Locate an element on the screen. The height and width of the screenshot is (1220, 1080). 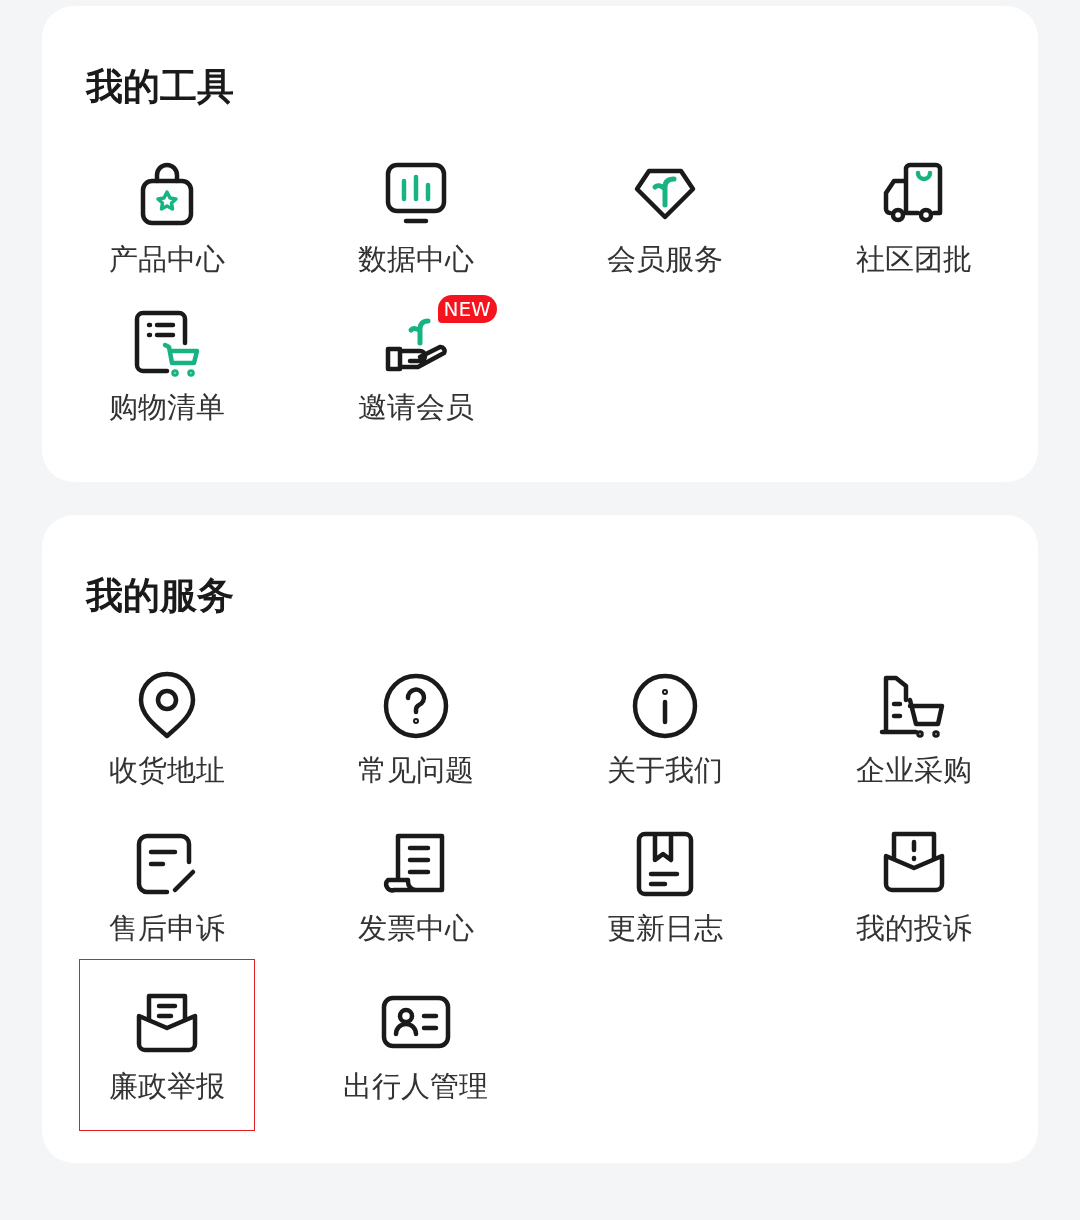
section-title: 我的服务 is located at coordinates (160, 596).